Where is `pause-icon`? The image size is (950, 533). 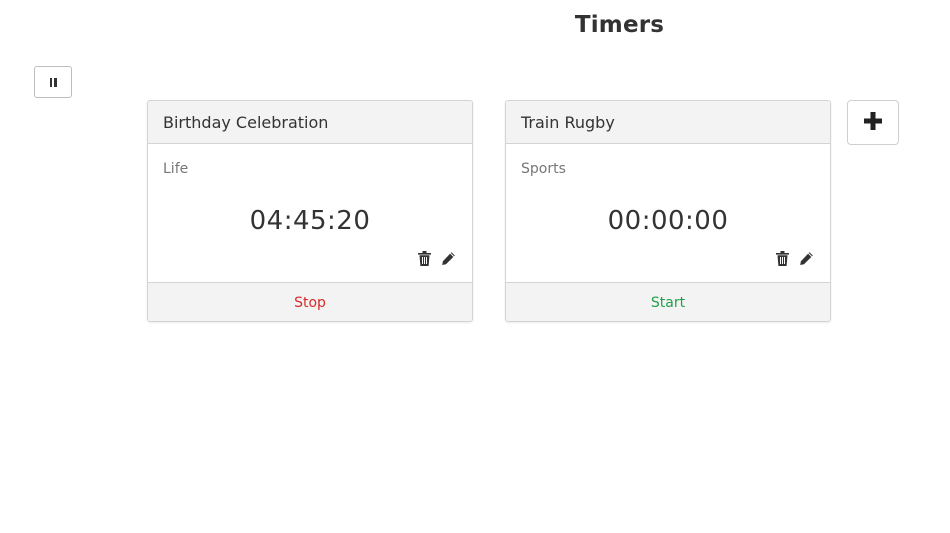
pause-icon is located at coordinates (53, 82).